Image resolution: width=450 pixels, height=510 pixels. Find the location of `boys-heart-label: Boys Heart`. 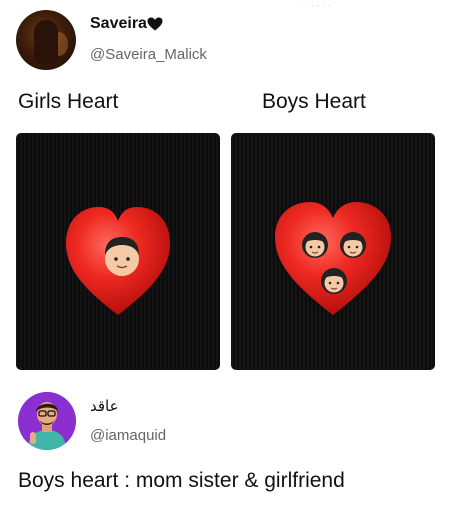

boys-heart-label: Boys Heart is located at coordinates (314, 101).